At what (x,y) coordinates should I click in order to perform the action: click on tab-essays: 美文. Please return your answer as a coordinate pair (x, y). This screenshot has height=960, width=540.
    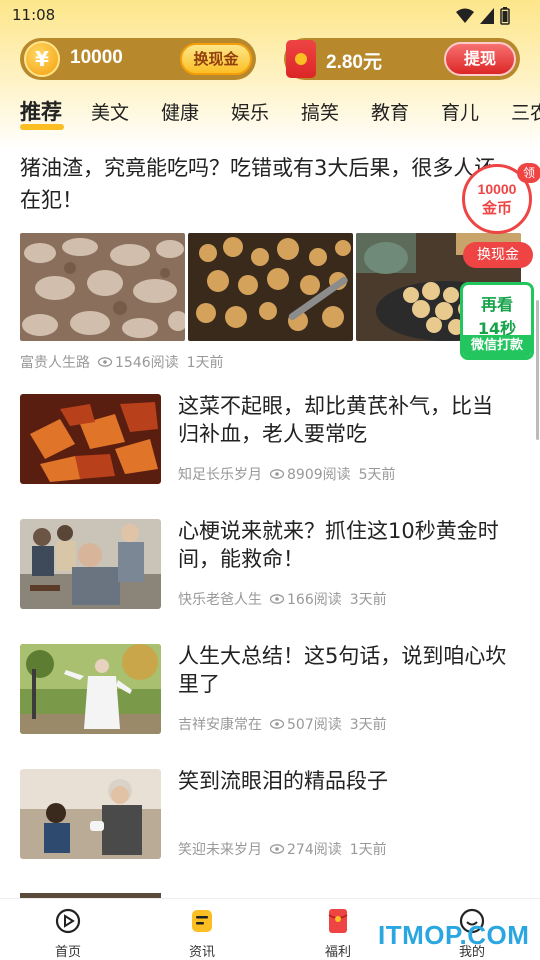
    Looking at the image, I should click on (110, 111).